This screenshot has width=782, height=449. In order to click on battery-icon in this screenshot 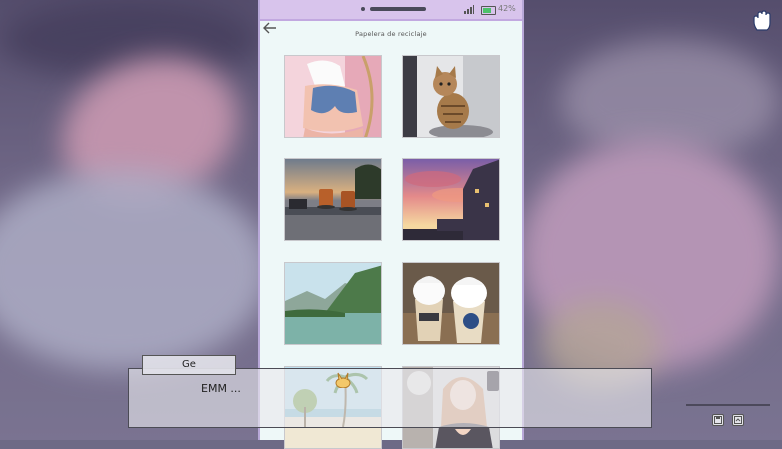, I will do `click(488, 10)`.